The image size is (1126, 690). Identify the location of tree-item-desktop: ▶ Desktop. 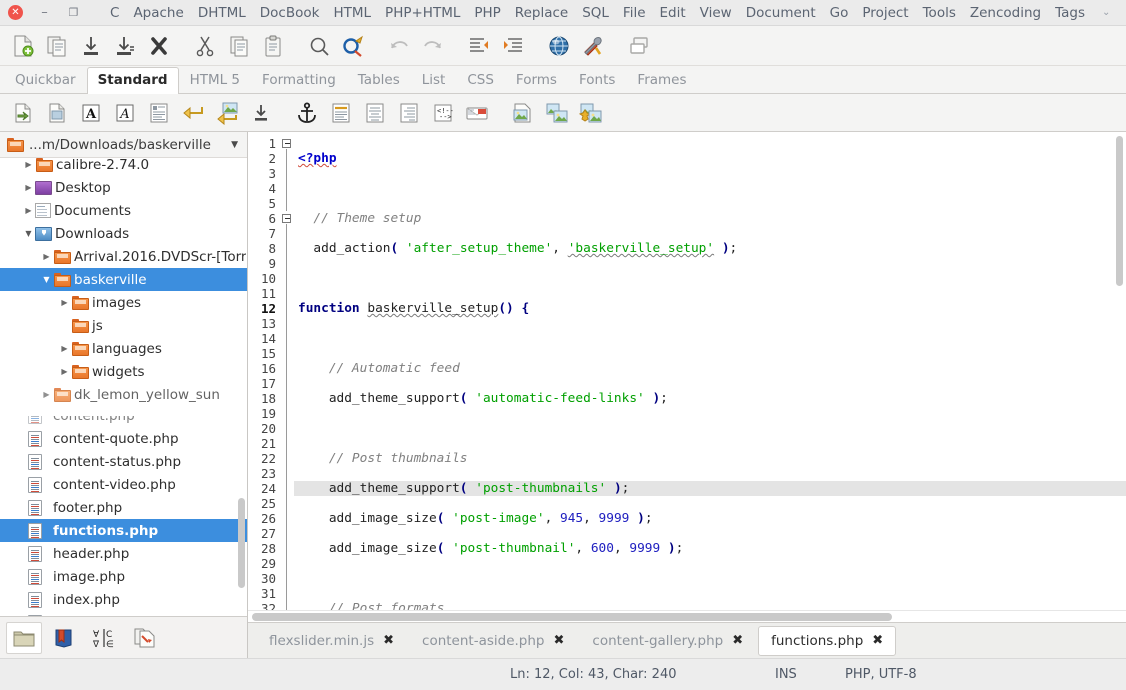
(123, 187).